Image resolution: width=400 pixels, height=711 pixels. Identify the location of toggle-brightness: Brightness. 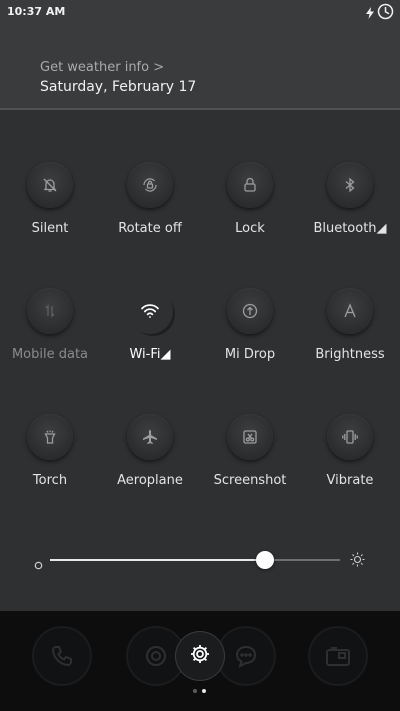
(350, 299).